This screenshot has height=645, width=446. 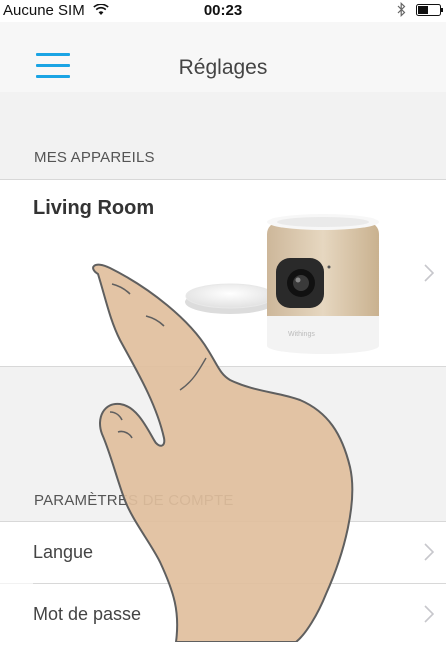 I want to click on divider, so click(x=223, y=366).